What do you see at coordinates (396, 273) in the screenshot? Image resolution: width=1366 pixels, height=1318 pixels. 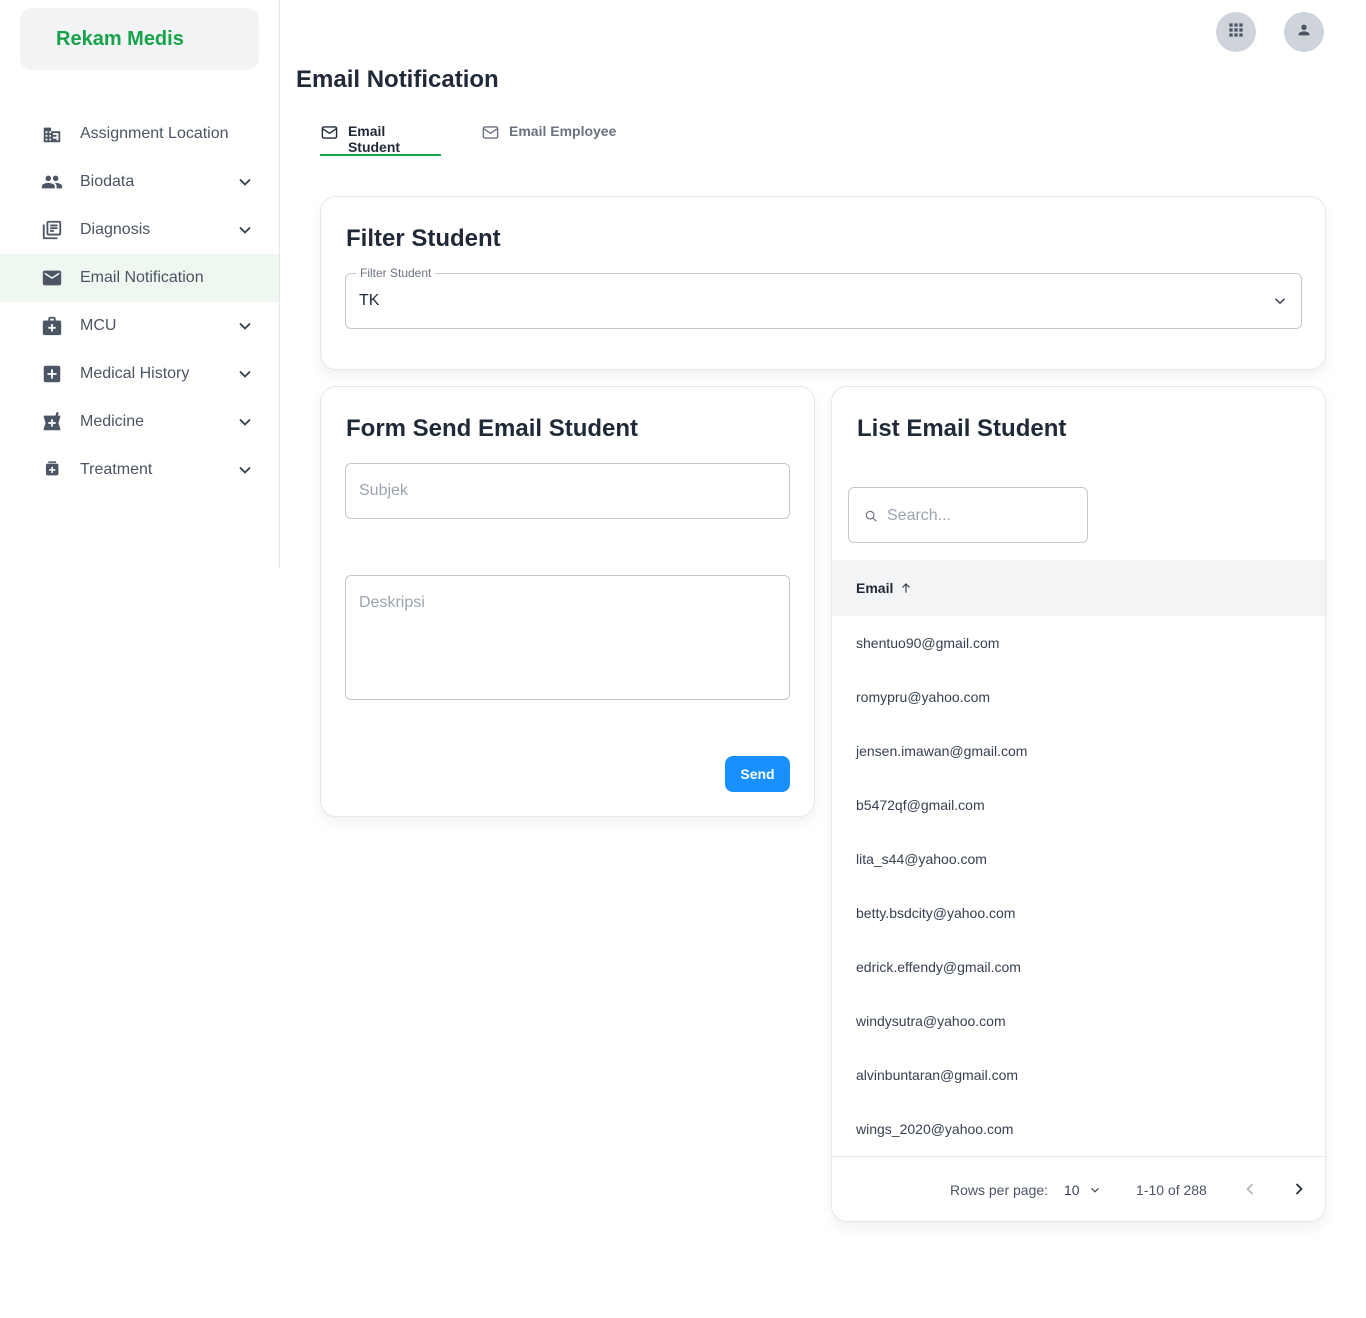 I see `filter-student-label: Filter Student` at bounding box center [396, 273].